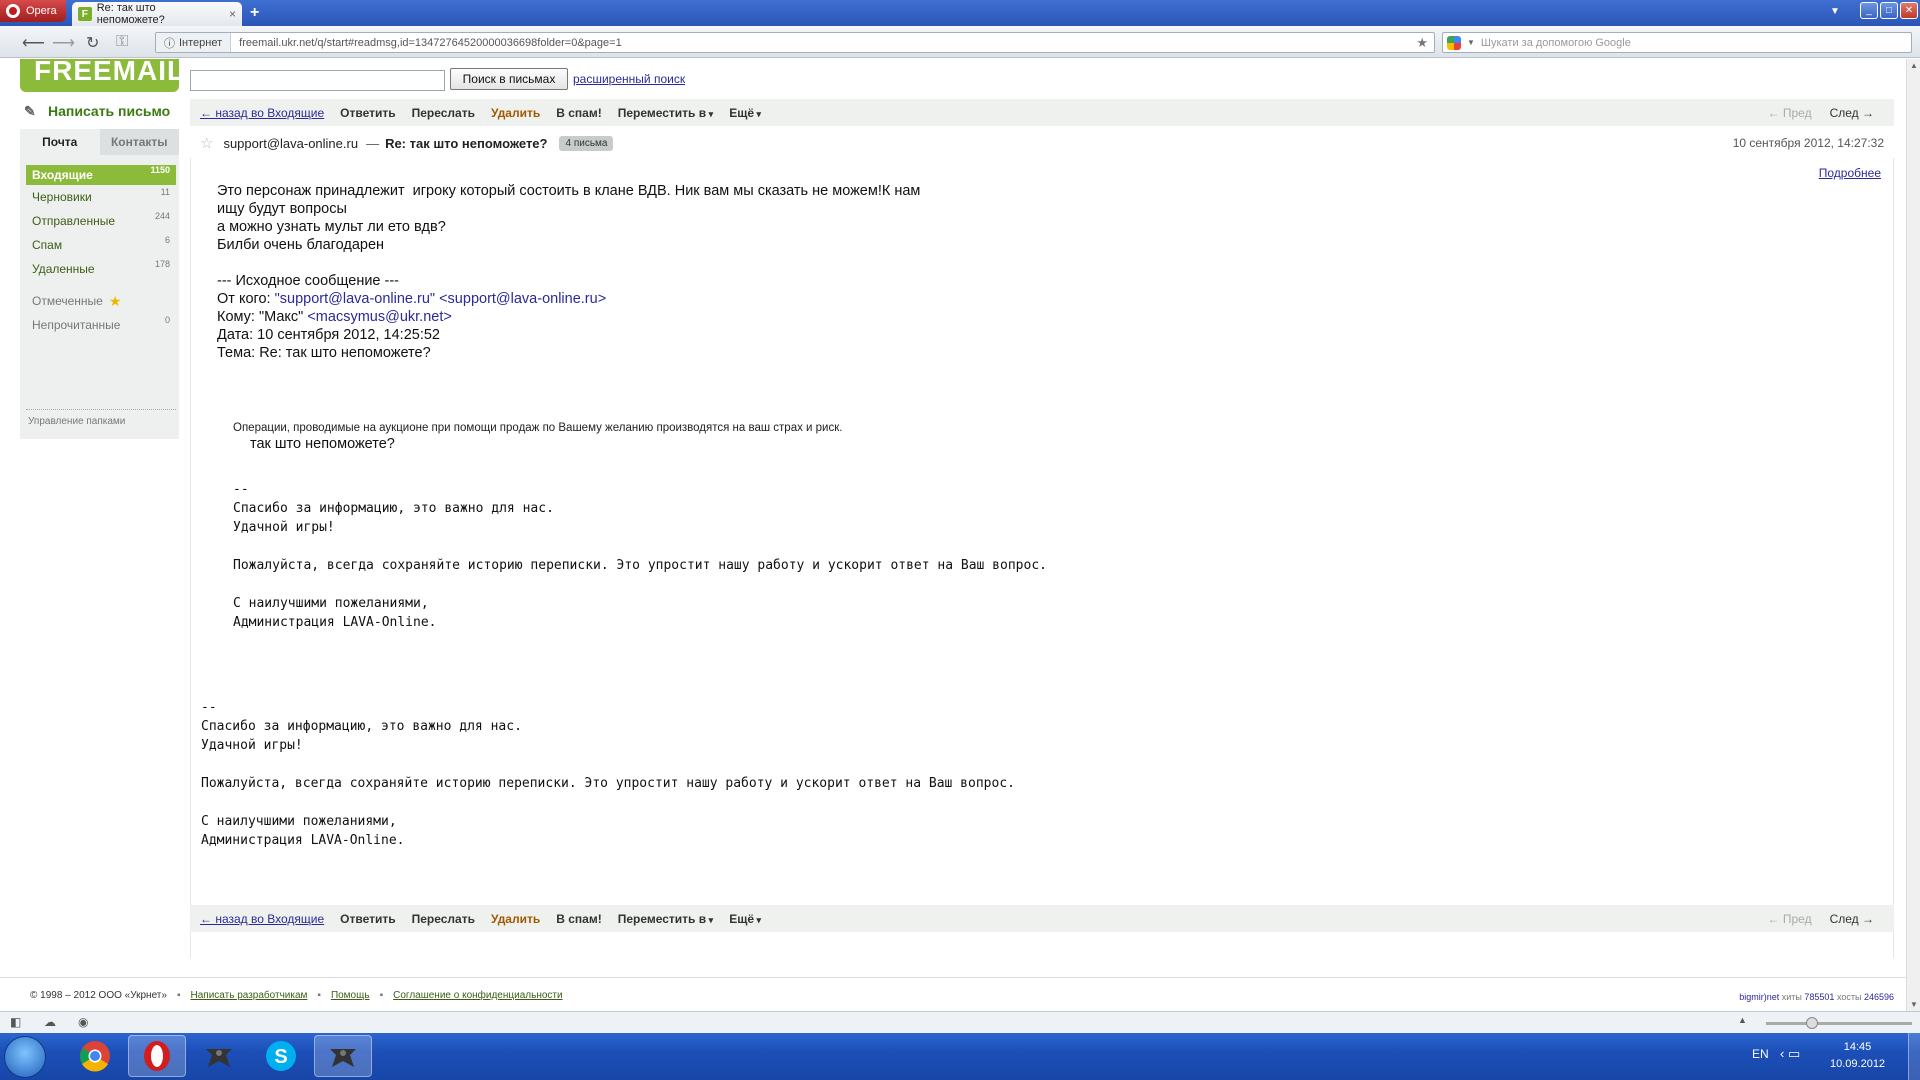  I want to click on folder-count: 178, so click(162, 264).